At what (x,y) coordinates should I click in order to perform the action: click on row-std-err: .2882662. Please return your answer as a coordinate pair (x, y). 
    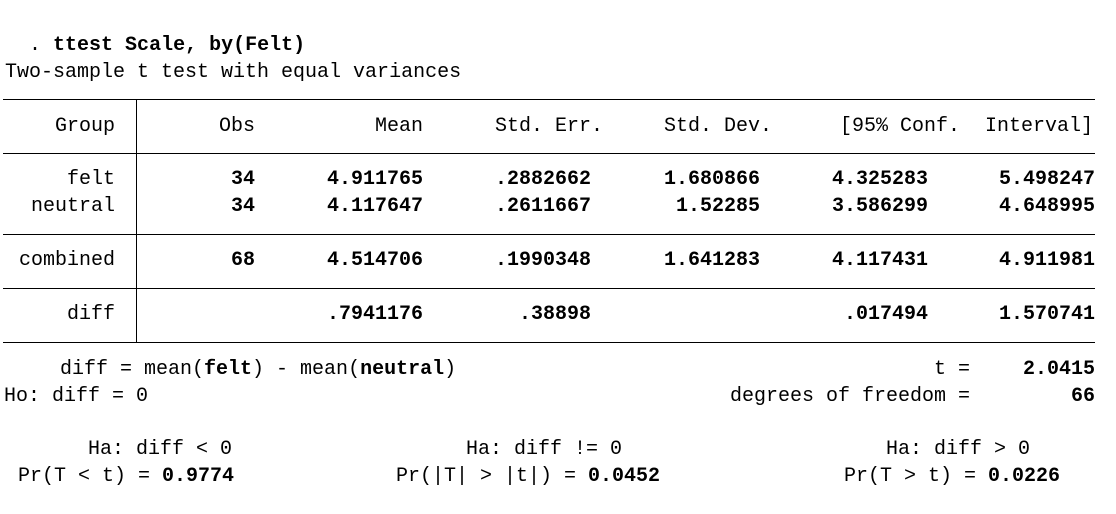
    Looking at the image, I should click on (542, 179).